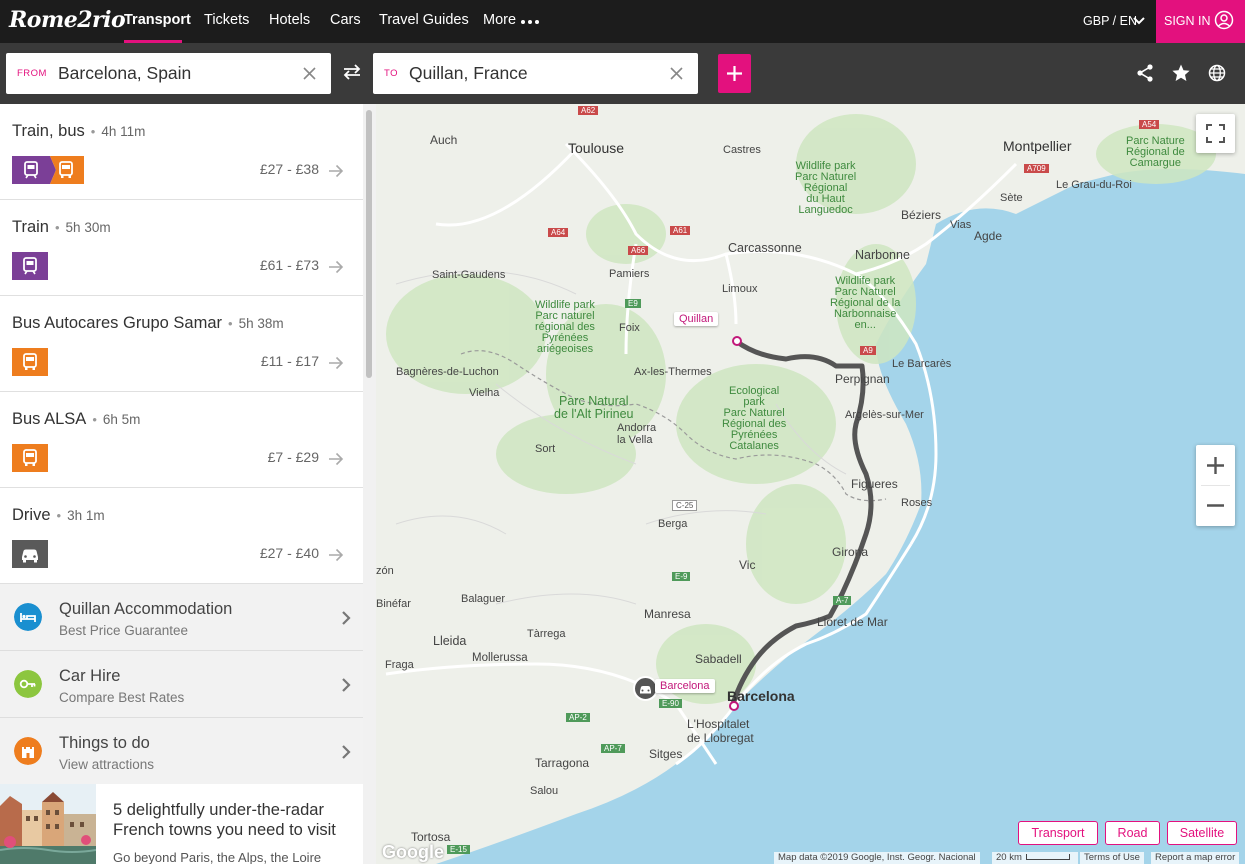 The width and height of the screenshot is (1245, 864). What do you see at coordinates (1155, 152) in the screenshot?
I see `park-label: Parc Nature Régional de Camargue` at bounding box center [1155, 152].